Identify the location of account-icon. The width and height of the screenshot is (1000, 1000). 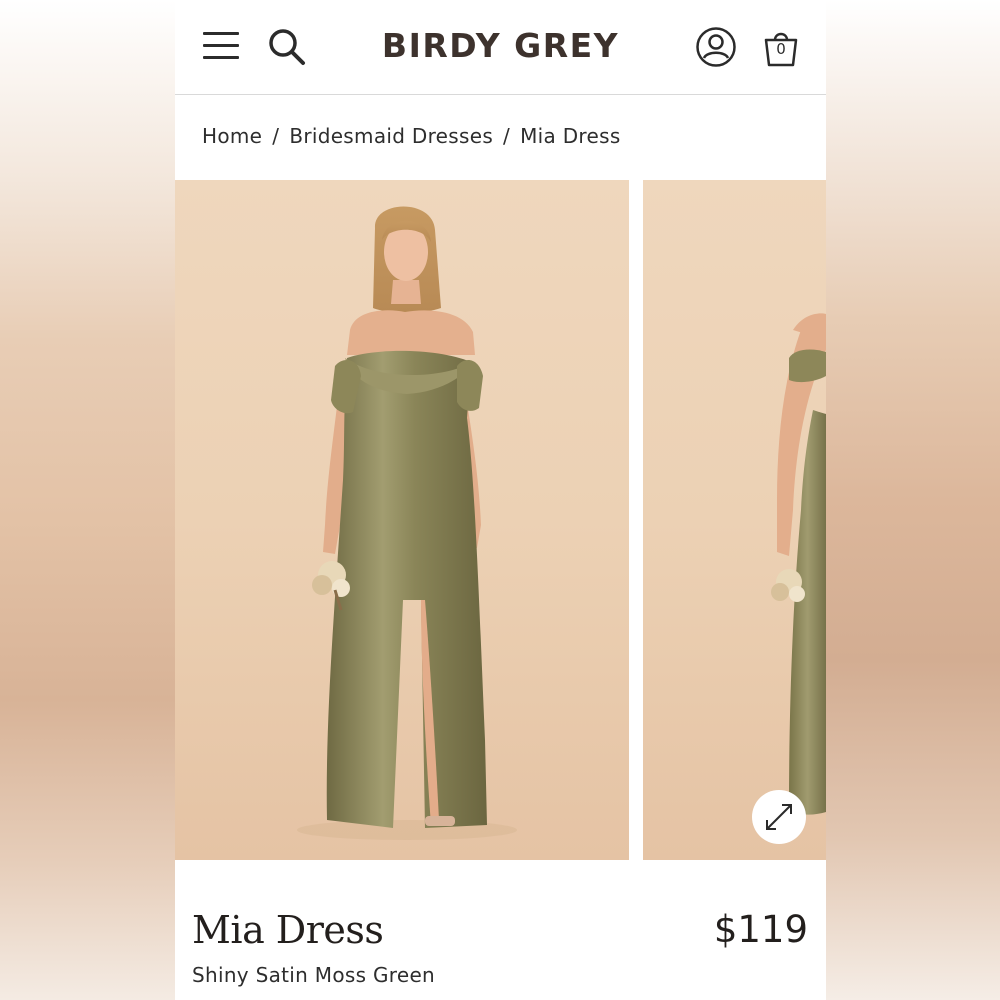
(716, 47).